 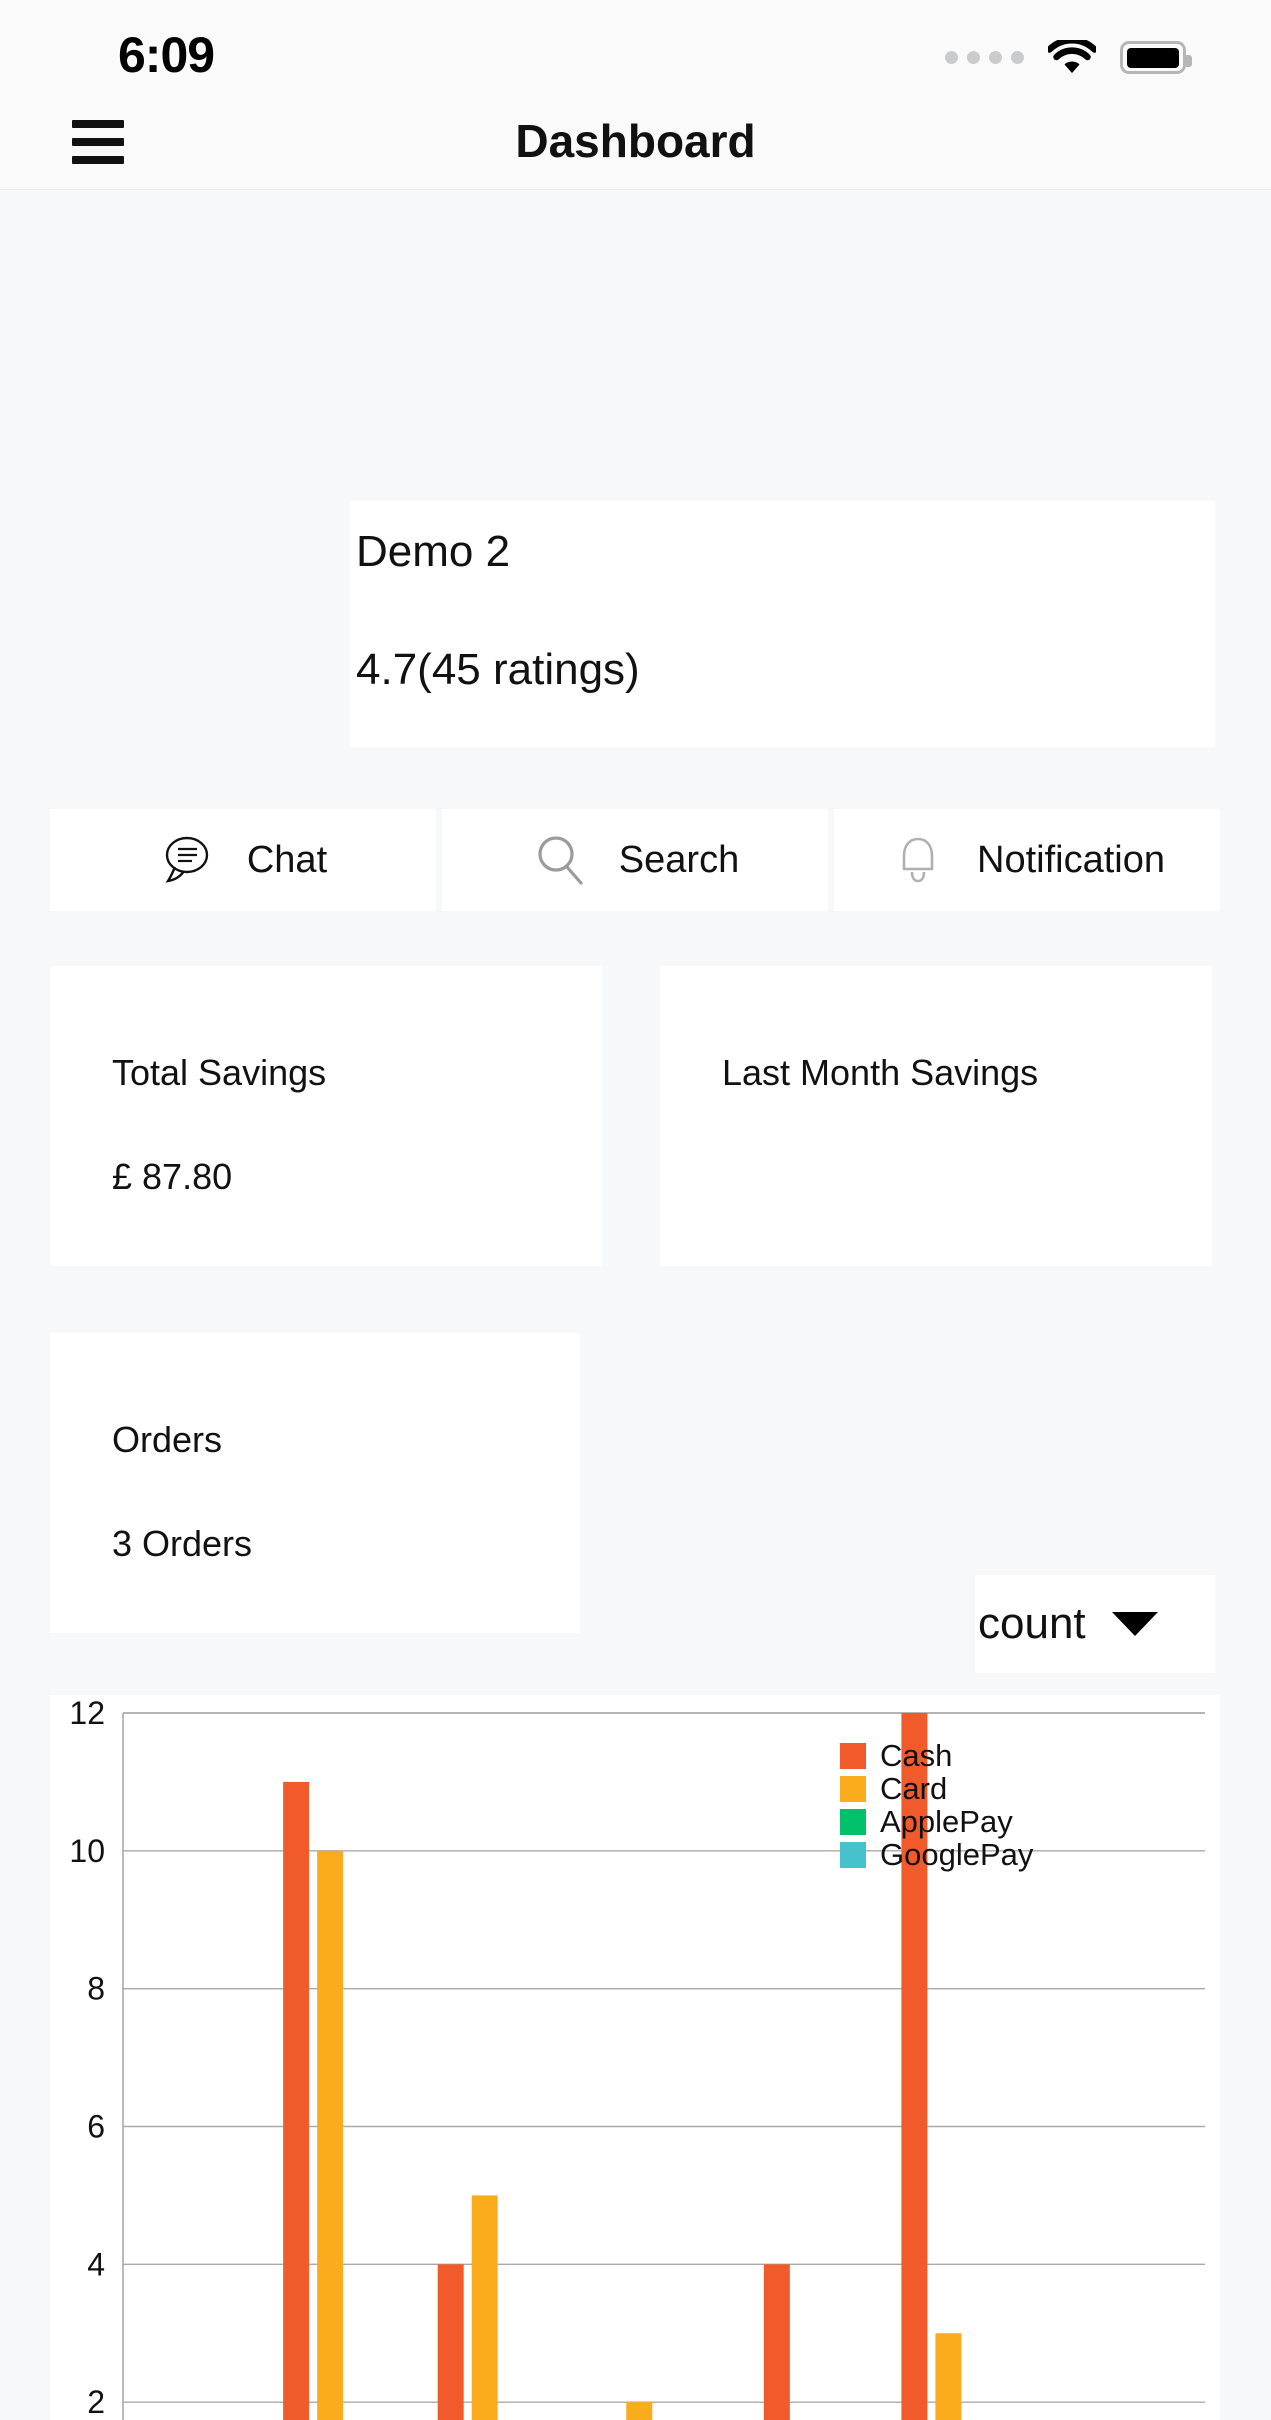 I want to click on action-label: Chat, so click(x=287, y=859).